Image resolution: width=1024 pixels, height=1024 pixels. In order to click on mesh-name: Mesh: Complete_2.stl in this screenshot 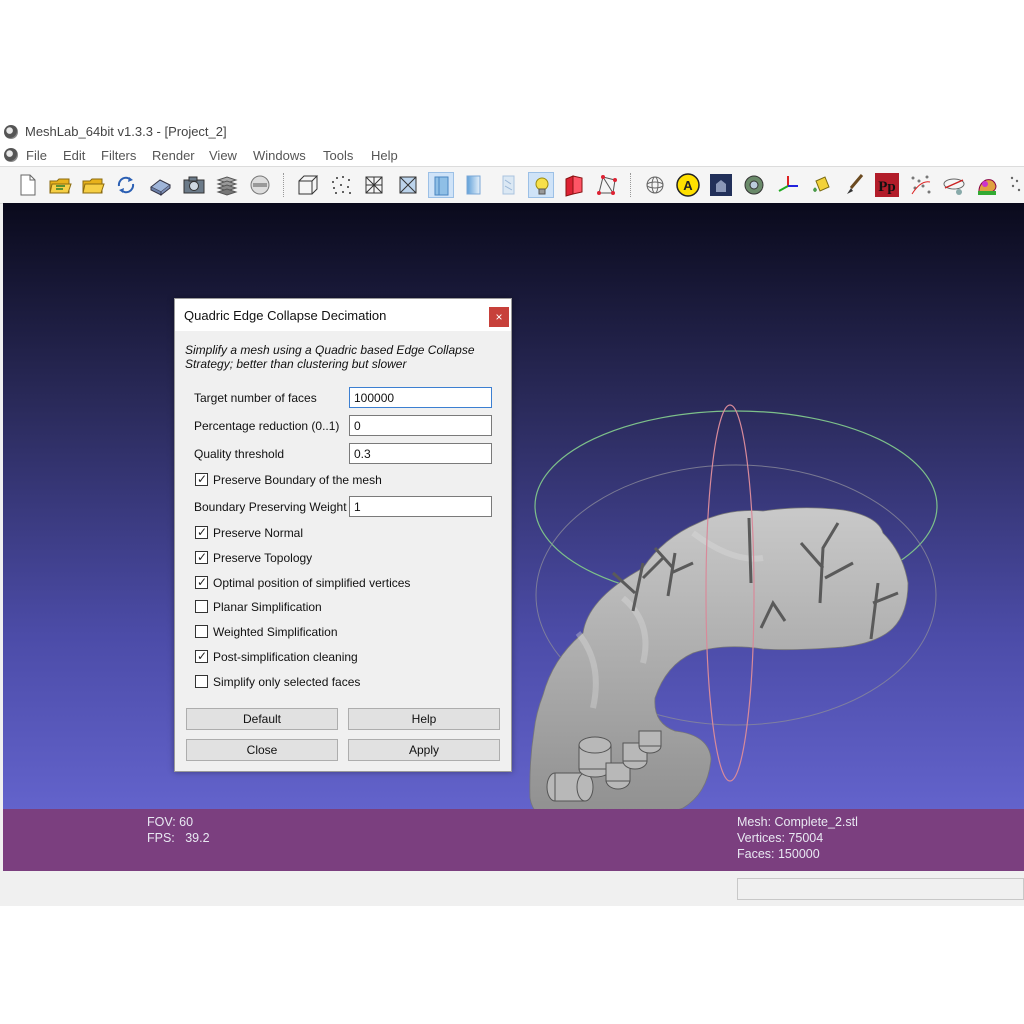, I will do `click(797, 822)`.